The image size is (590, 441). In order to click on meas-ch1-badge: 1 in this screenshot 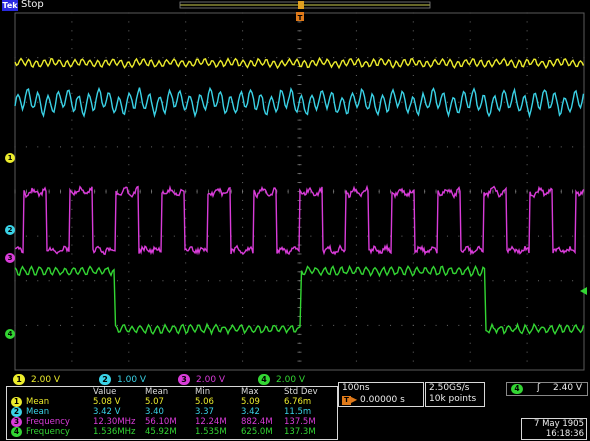, I will do `click(16, 402)`.